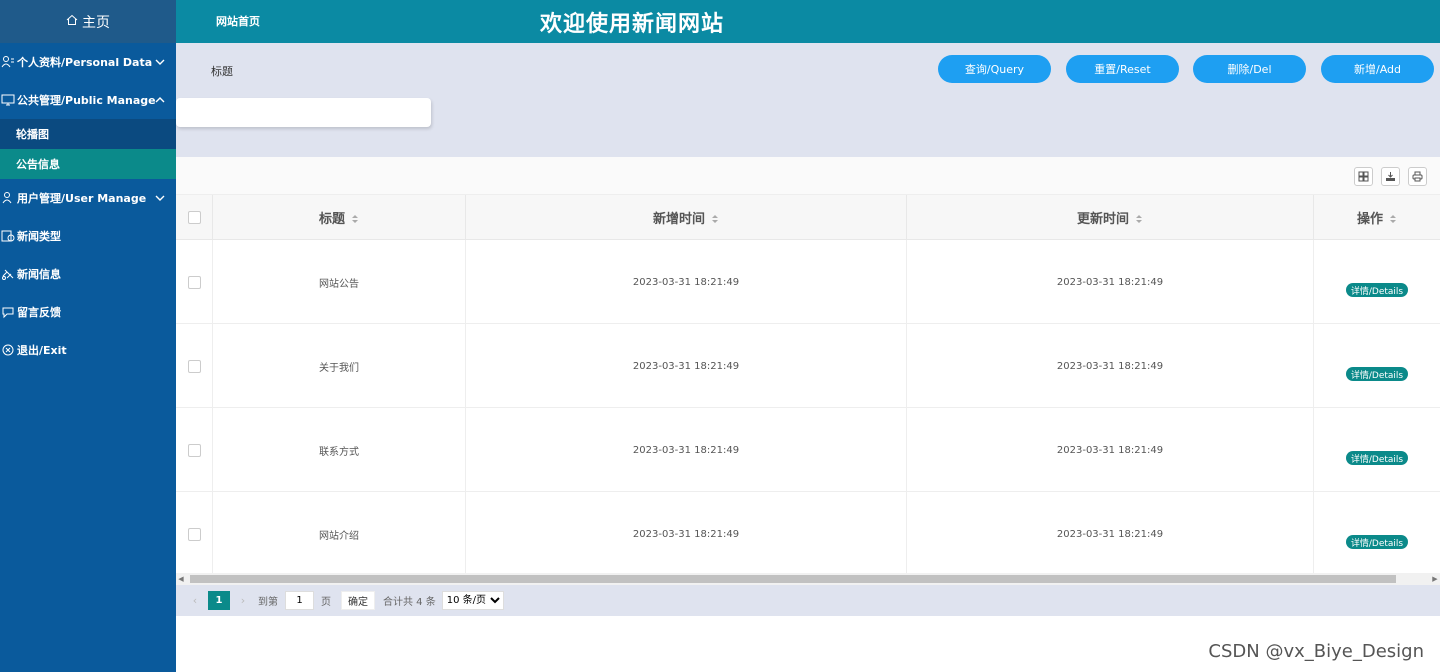 Image resolution: width=1440 pixels, height=672 pixels. I want to click on sidebar-home: 主页, so click(88, 21).